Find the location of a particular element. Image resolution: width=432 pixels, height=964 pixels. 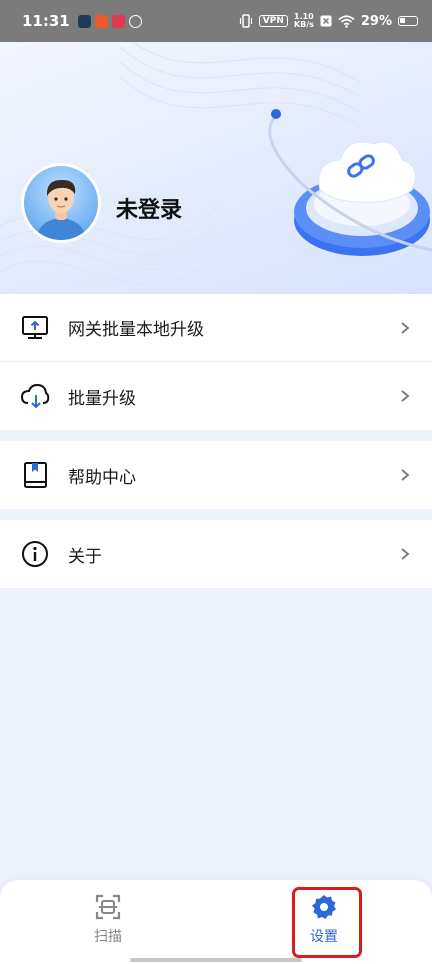

menu-item-label: 帮助中心 is located at coordinates (102, 477).